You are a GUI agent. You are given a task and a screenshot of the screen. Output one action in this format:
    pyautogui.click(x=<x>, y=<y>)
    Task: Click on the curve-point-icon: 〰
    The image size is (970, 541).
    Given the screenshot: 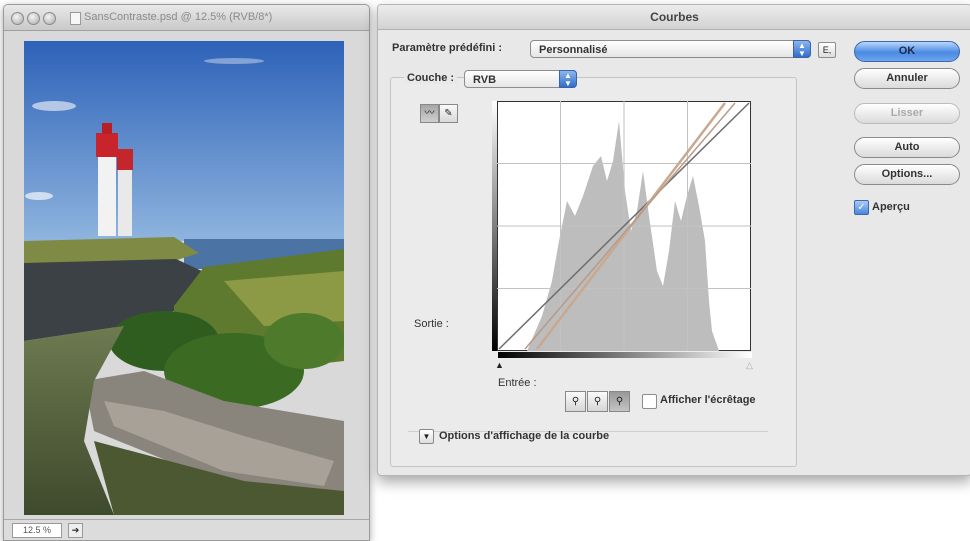 What is the action you would take?
    pyautogui.click(x=429, y=113)
    